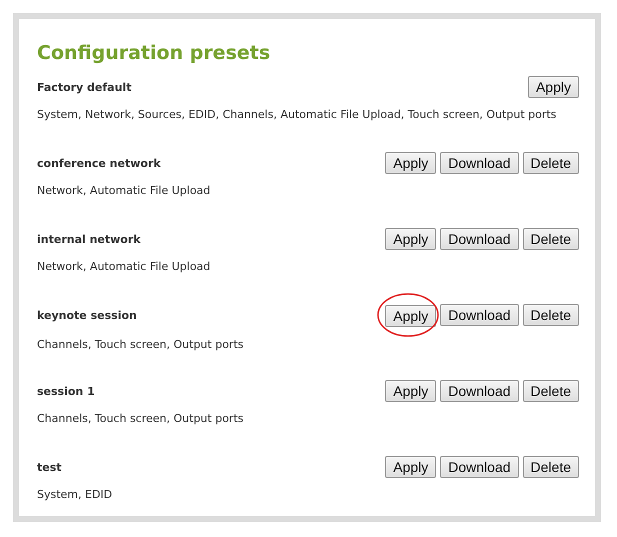 Image resolution: width=617 pixels, height=537 pixels. What do you see at coordinates (49, 468) in the screenshot?
I see `preset-name: test` at bounding box center [49, 468].